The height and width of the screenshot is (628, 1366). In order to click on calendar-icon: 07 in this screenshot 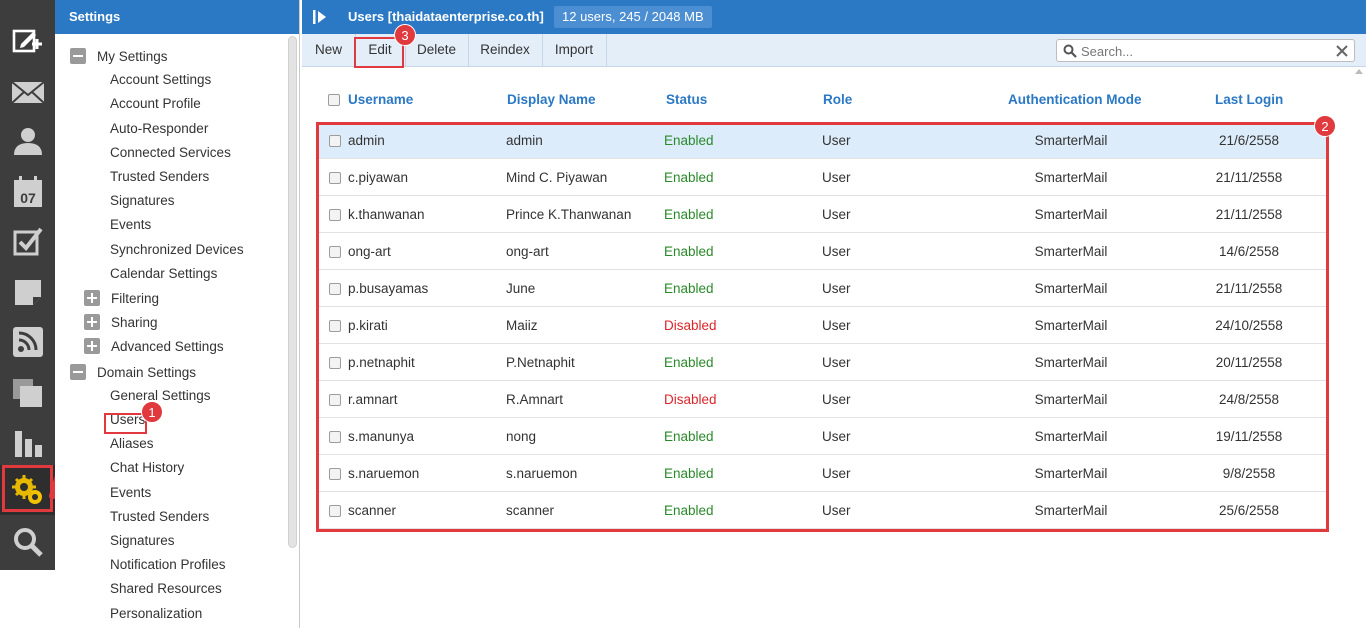, I will do `click(27, 191)`.